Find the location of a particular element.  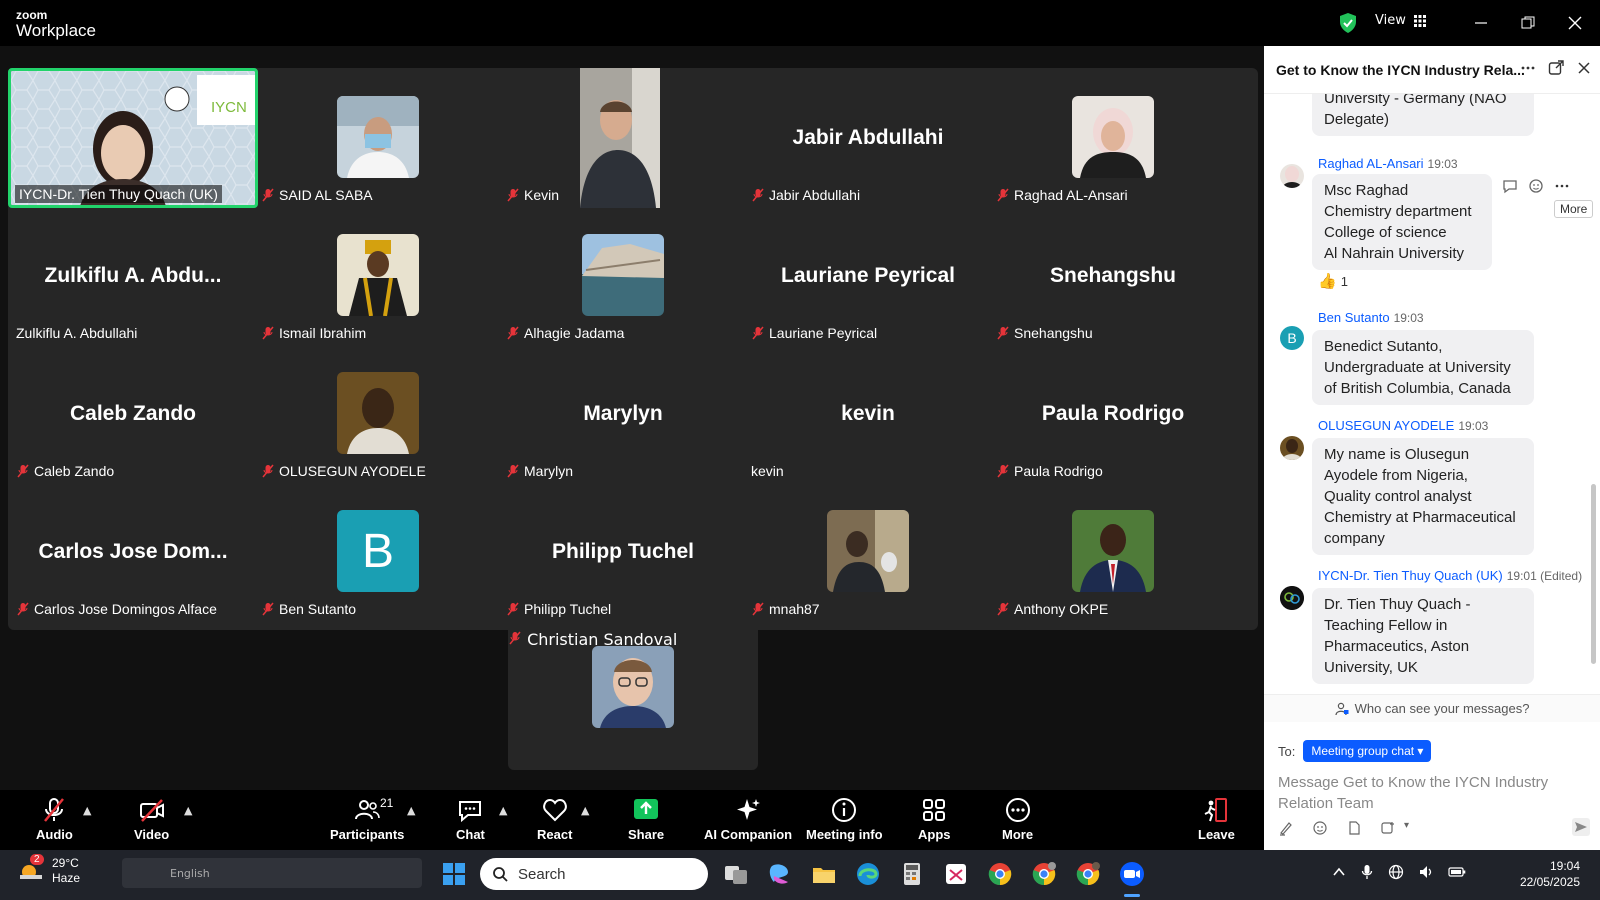

tile-ismail-ibrahim: Ismail Ibrahim is located at coordinates (378, 276).